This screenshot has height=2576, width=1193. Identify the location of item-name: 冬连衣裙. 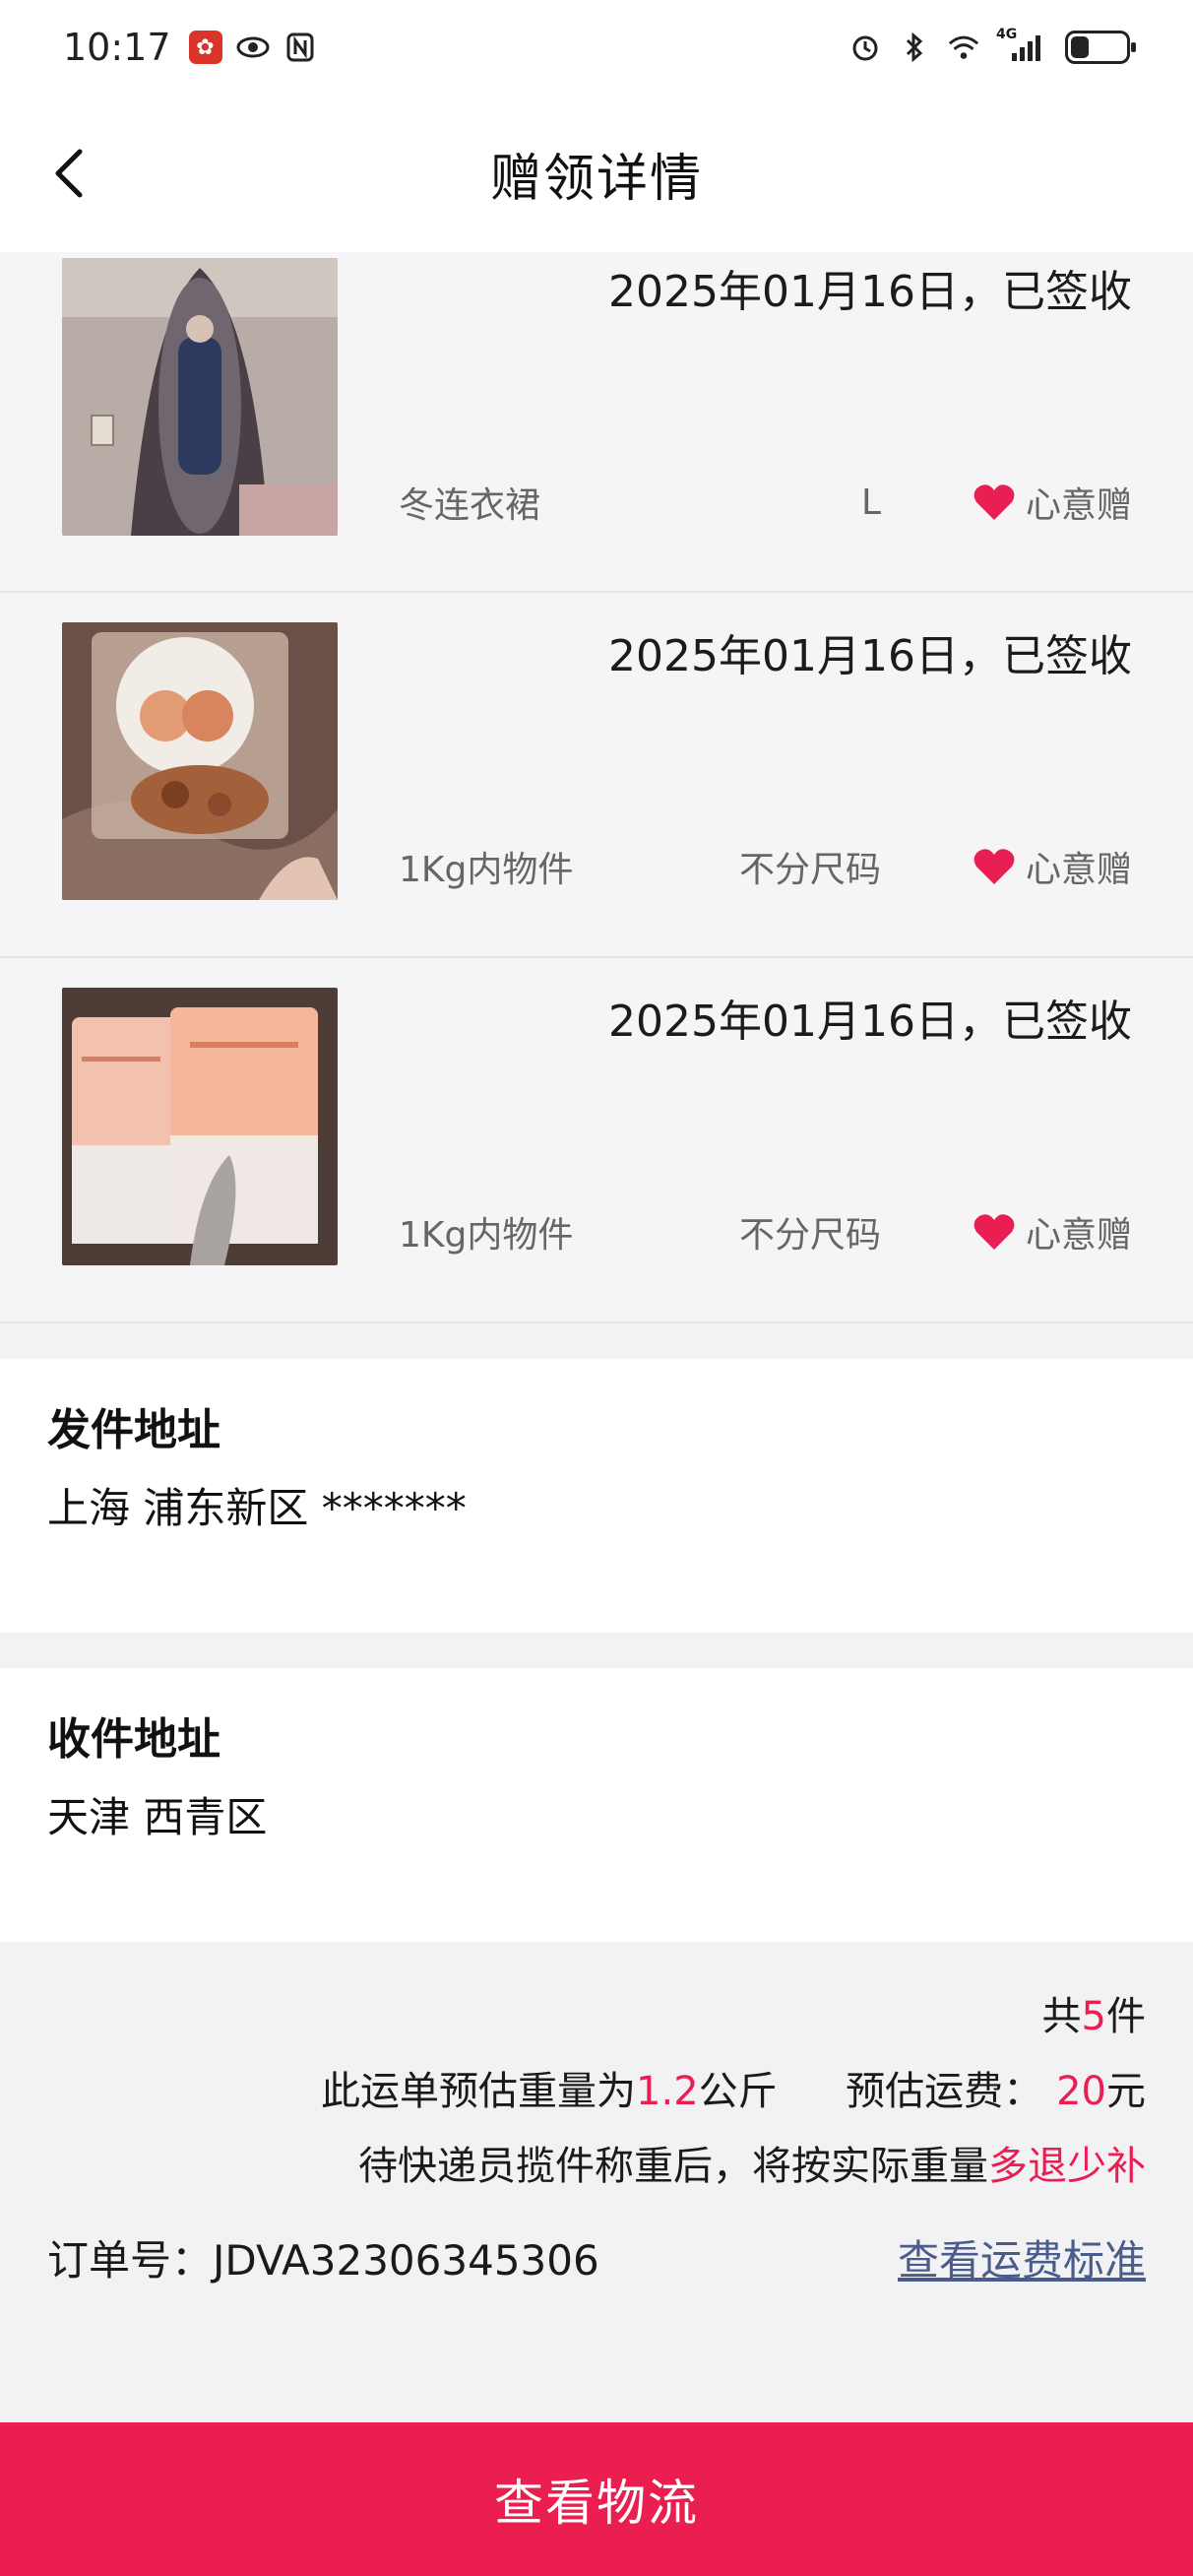
(470, 506).